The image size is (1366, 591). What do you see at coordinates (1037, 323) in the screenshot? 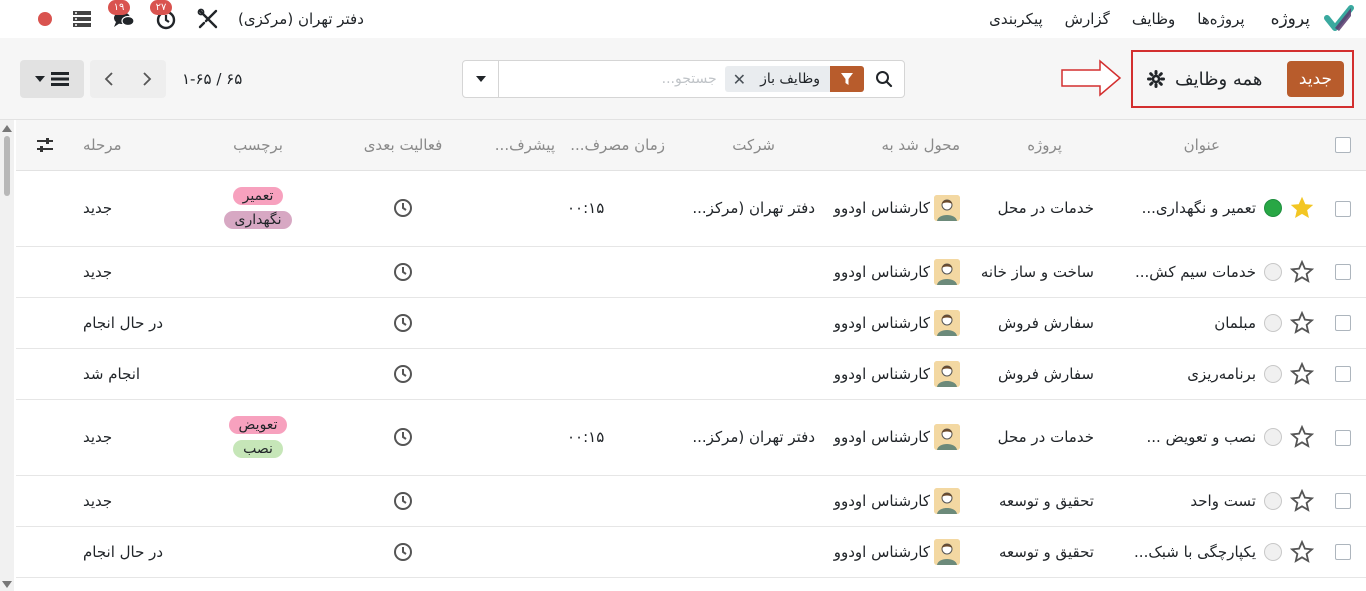
I see `task-project: سفارش فروش` at bounding box center [1037, 323].